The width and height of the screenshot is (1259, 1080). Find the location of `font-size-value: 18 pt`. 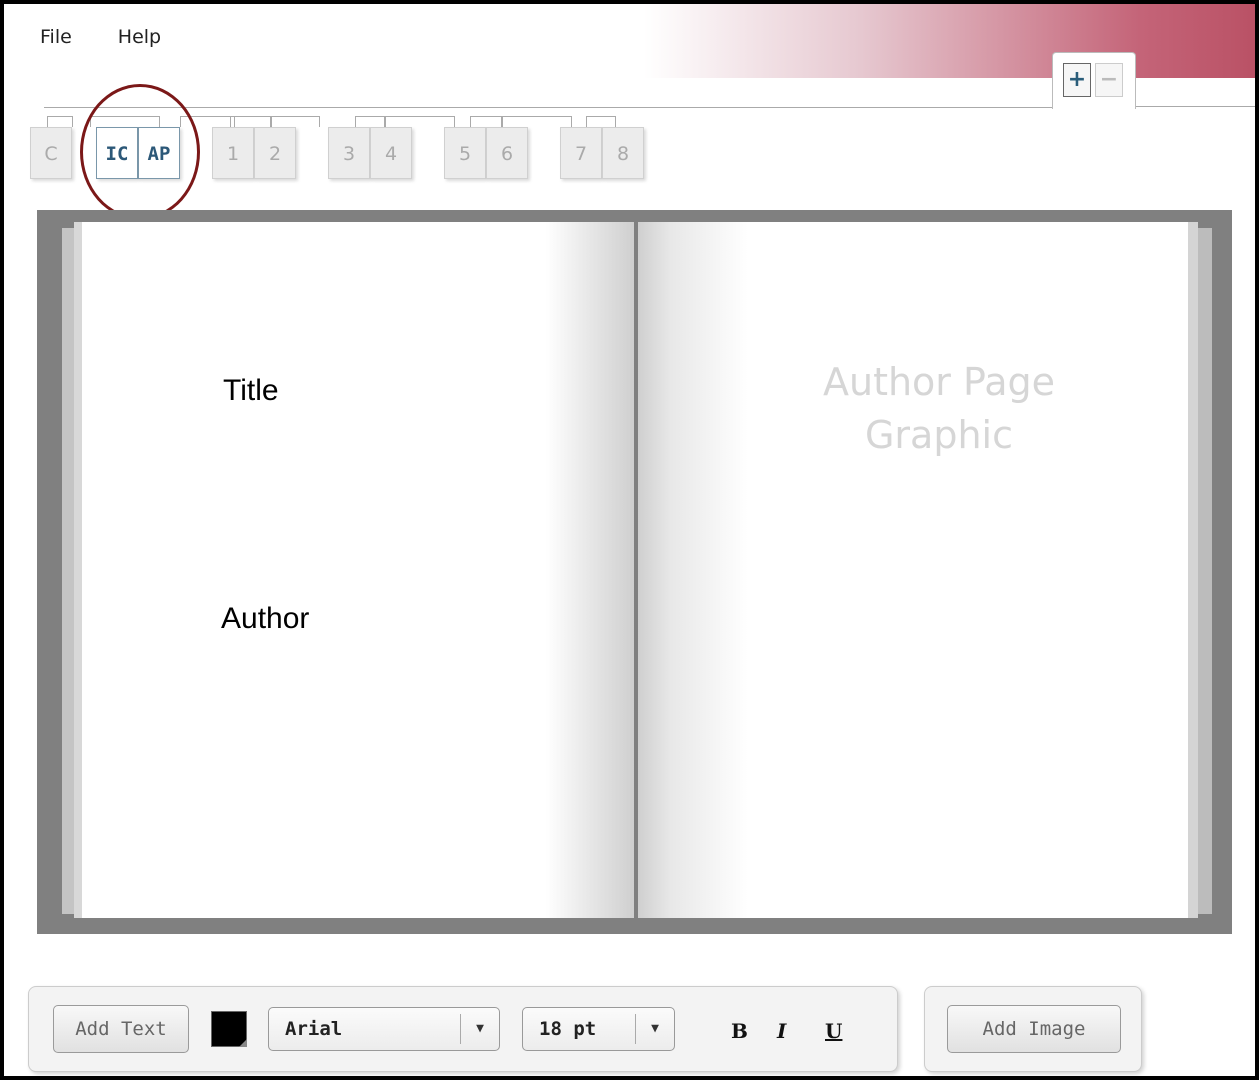

font-size-value: 18 pt is located at coordinates (568, 1029).